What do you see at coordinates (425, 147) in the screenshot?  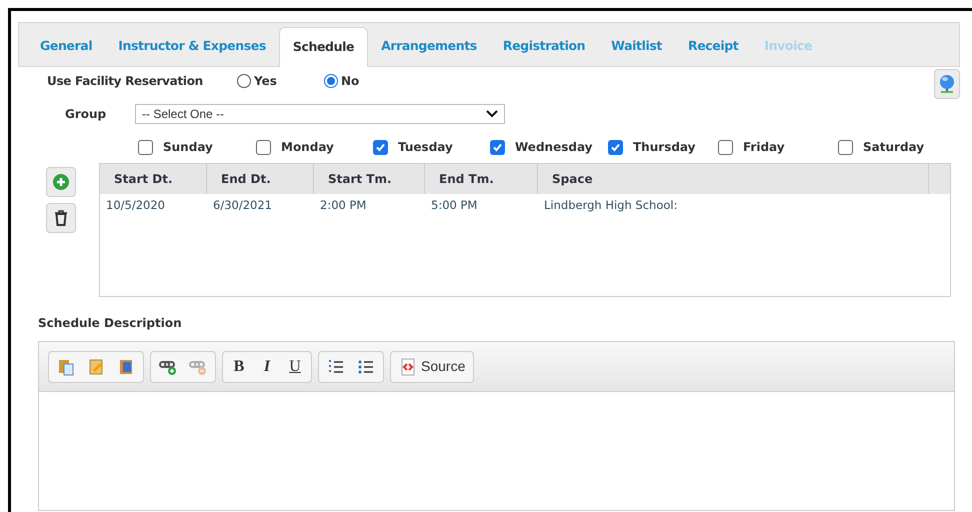 I see `day-label: Tuesday` at bounding box center [425, 147].